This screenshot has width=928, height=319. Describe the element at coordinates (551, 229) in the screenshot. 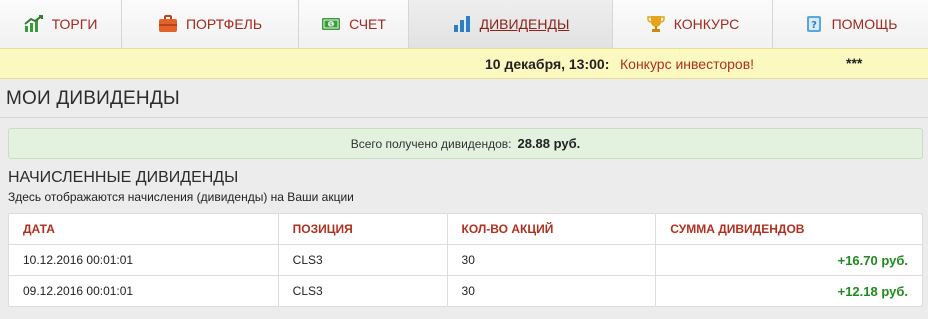

I see `header-quantity: КОЛ-ВО АКЦИЙ` at that location.